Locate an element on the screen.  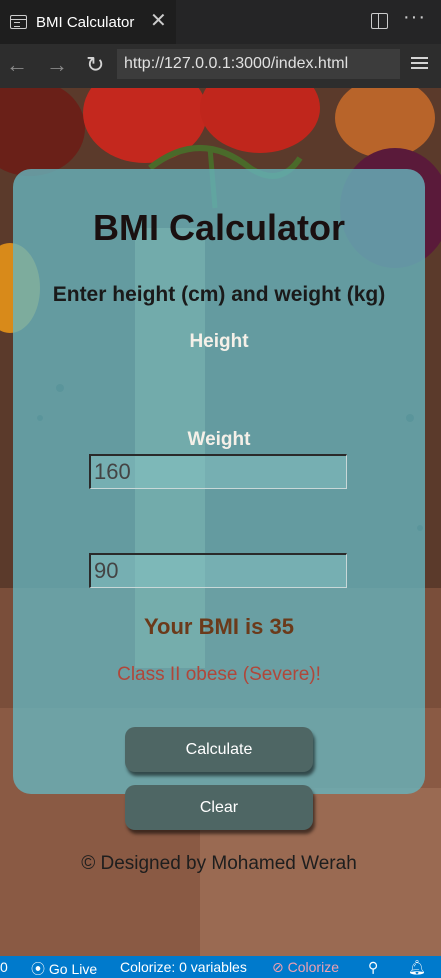
browser-tab-bar: BMI Calculator ✕ ··· is located at coordinates (220, 22).